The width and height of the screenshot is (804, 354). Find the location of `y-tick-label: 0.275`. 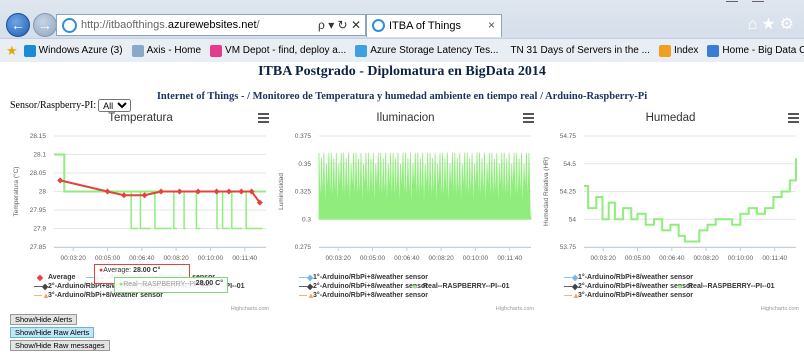

y-tick-label: 0.275 is located at coordinates (303, 247).